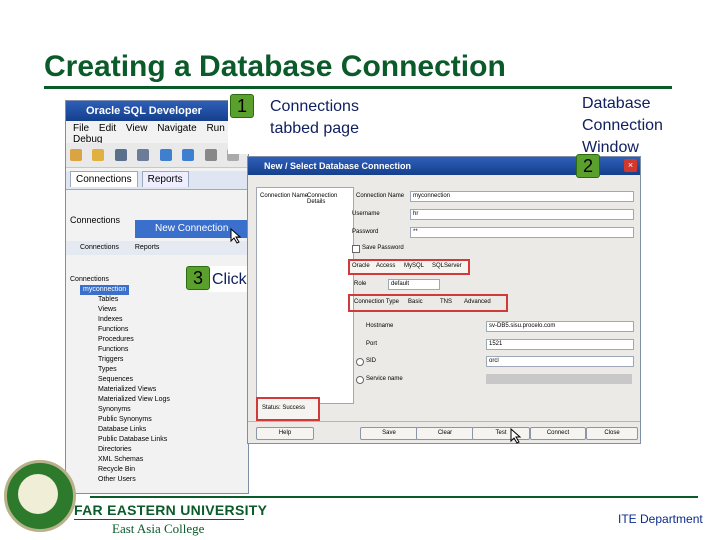 The image size is (720, 540). What do you see at coordinates (560, 344) in the screenshot?
I see `port-input: 1521` at bounding box center [560, 344].